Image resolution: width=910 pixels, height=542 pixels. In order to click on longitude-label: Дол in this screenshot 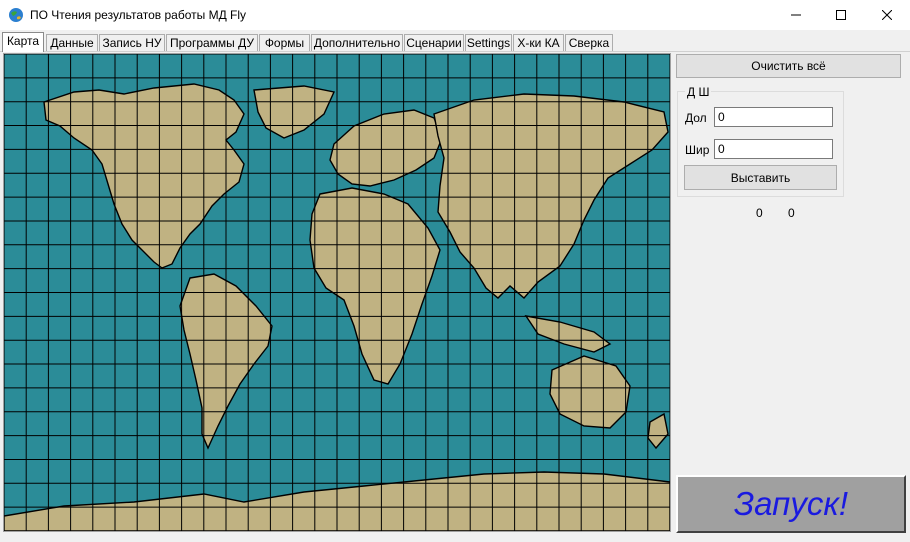, I will do `click(696, 118)`.